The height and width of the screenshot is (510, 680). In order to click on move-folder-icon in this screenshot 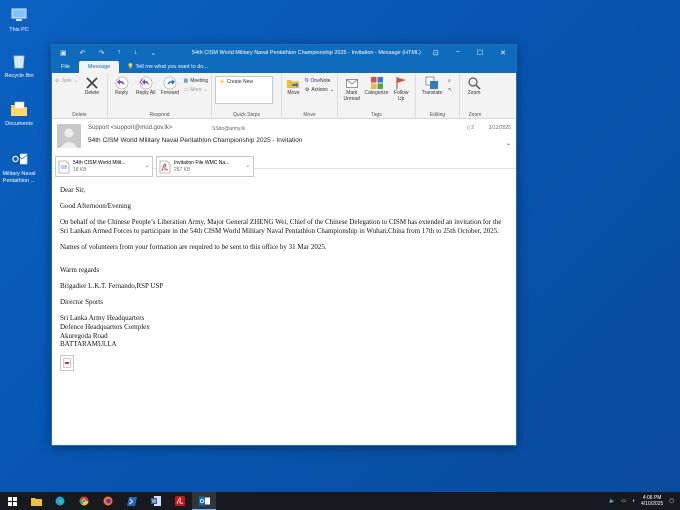, I will do `click(293, 84)`.